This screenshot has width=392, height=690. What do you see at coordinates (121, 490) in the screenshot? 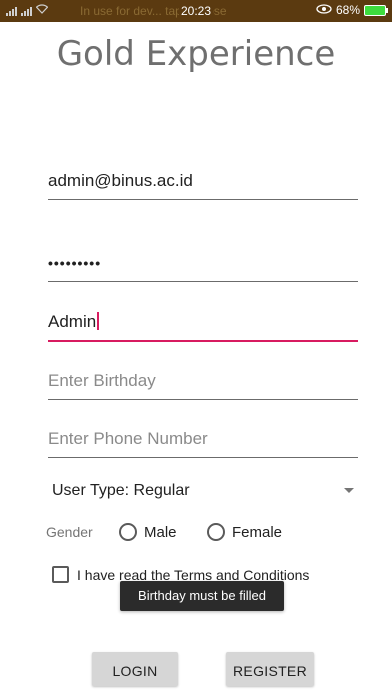
I see `user-type-selected: User Type: Regular` at bounding box center [121, 490].